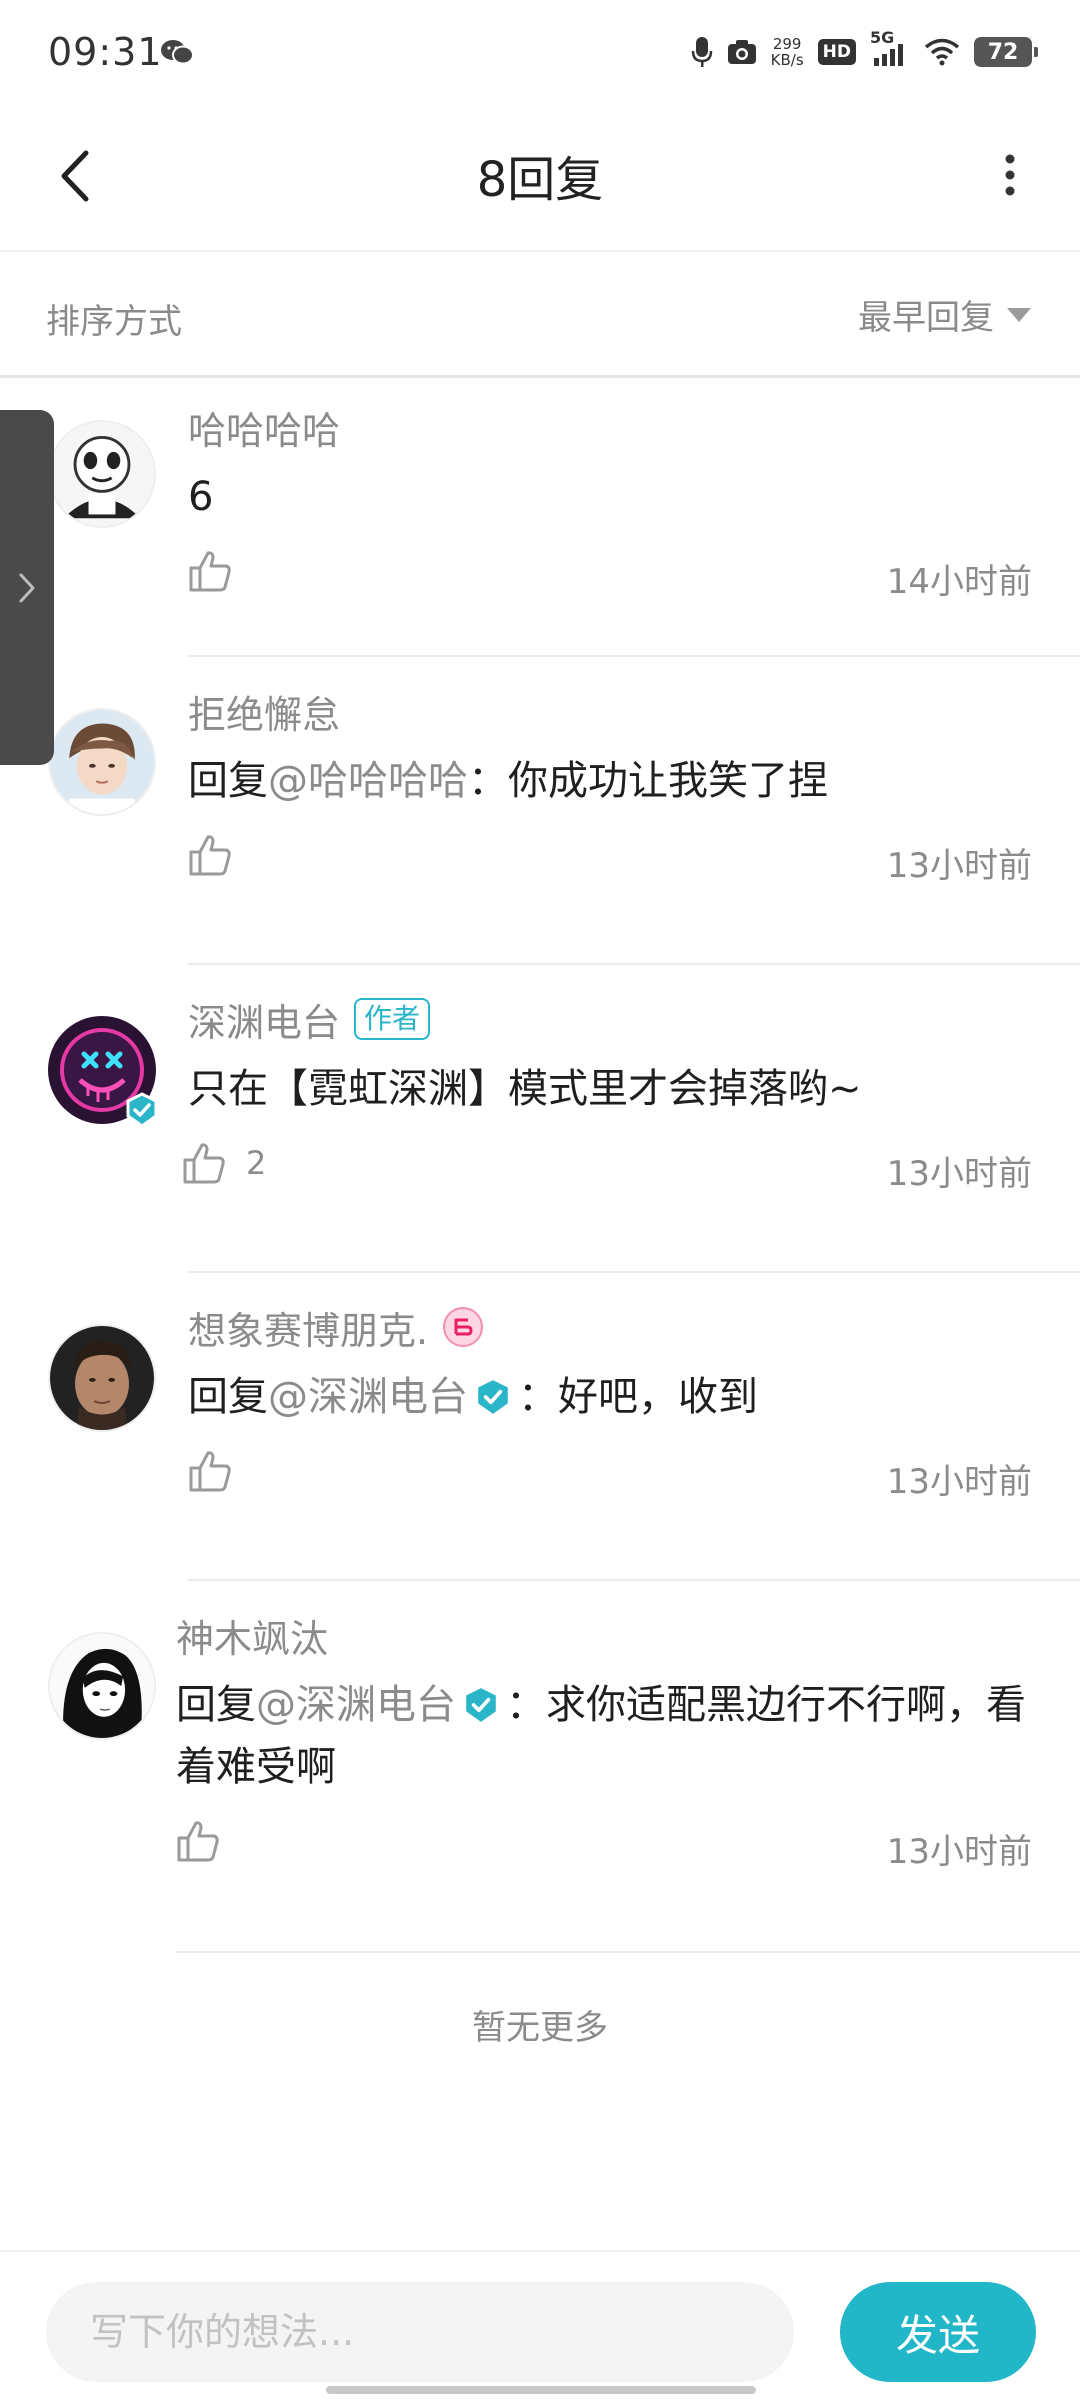 Image resolution: width=1080 pixels, height=2400 pixels. Describe the element at coordinates (264, 430) in the screenshot. I see `reply-username-text: 哈哈哈哈` at that location.